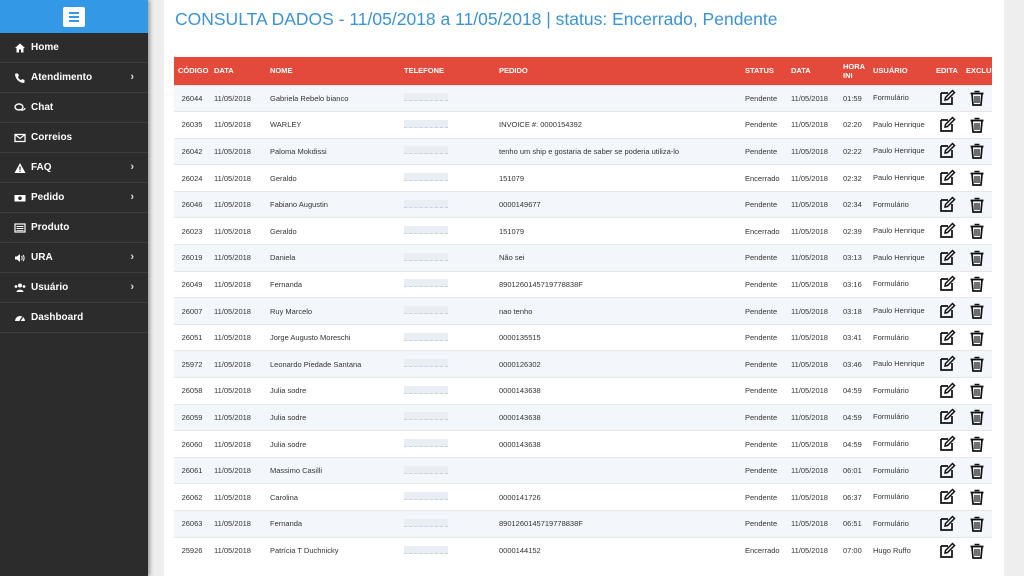  What do you see at coordinates (74, 48) in the screenshot?
I see `sidebar-item-home: Home` at bounding box center [74, 48].